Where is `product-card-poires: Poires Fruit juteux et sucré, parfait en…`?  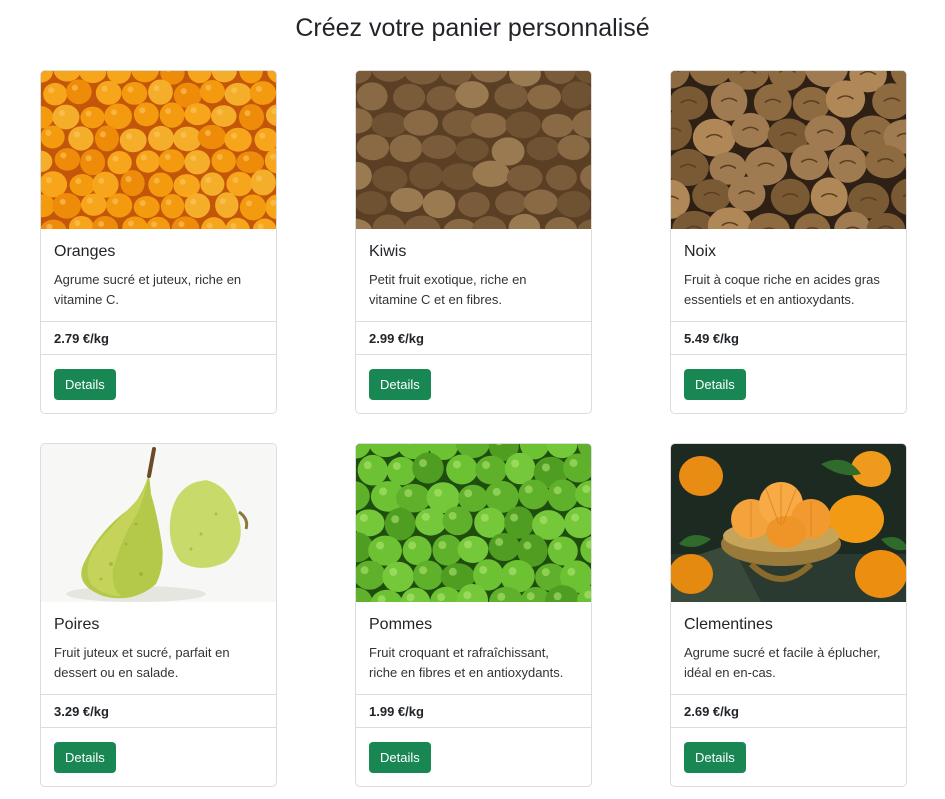 product-card-poires: Poires Fruit juteux et sucré, parfait en… is located at coordinates (158, 615).